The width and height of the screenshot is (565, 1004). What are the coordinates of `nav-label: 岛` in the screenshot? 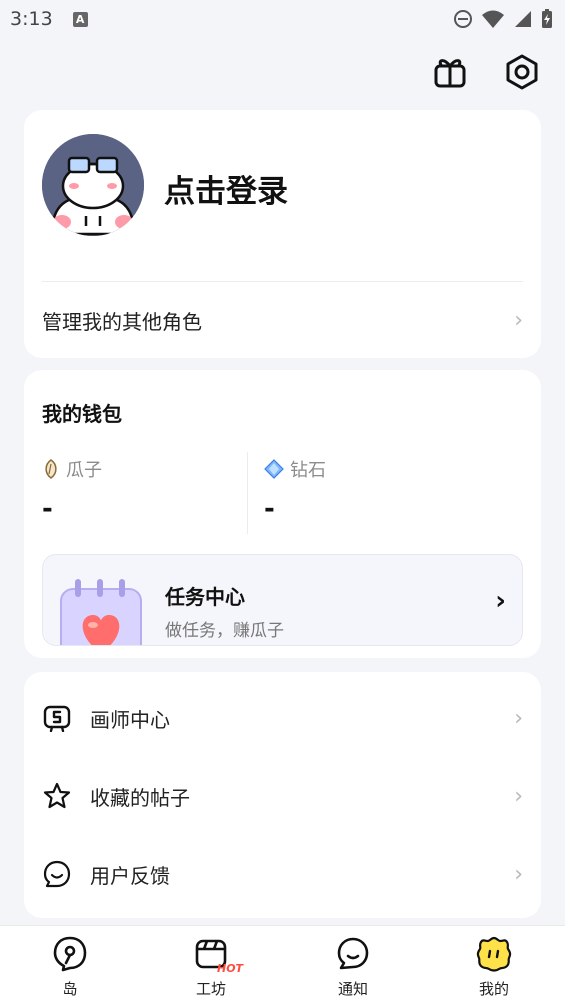 It's located at (70, 989).